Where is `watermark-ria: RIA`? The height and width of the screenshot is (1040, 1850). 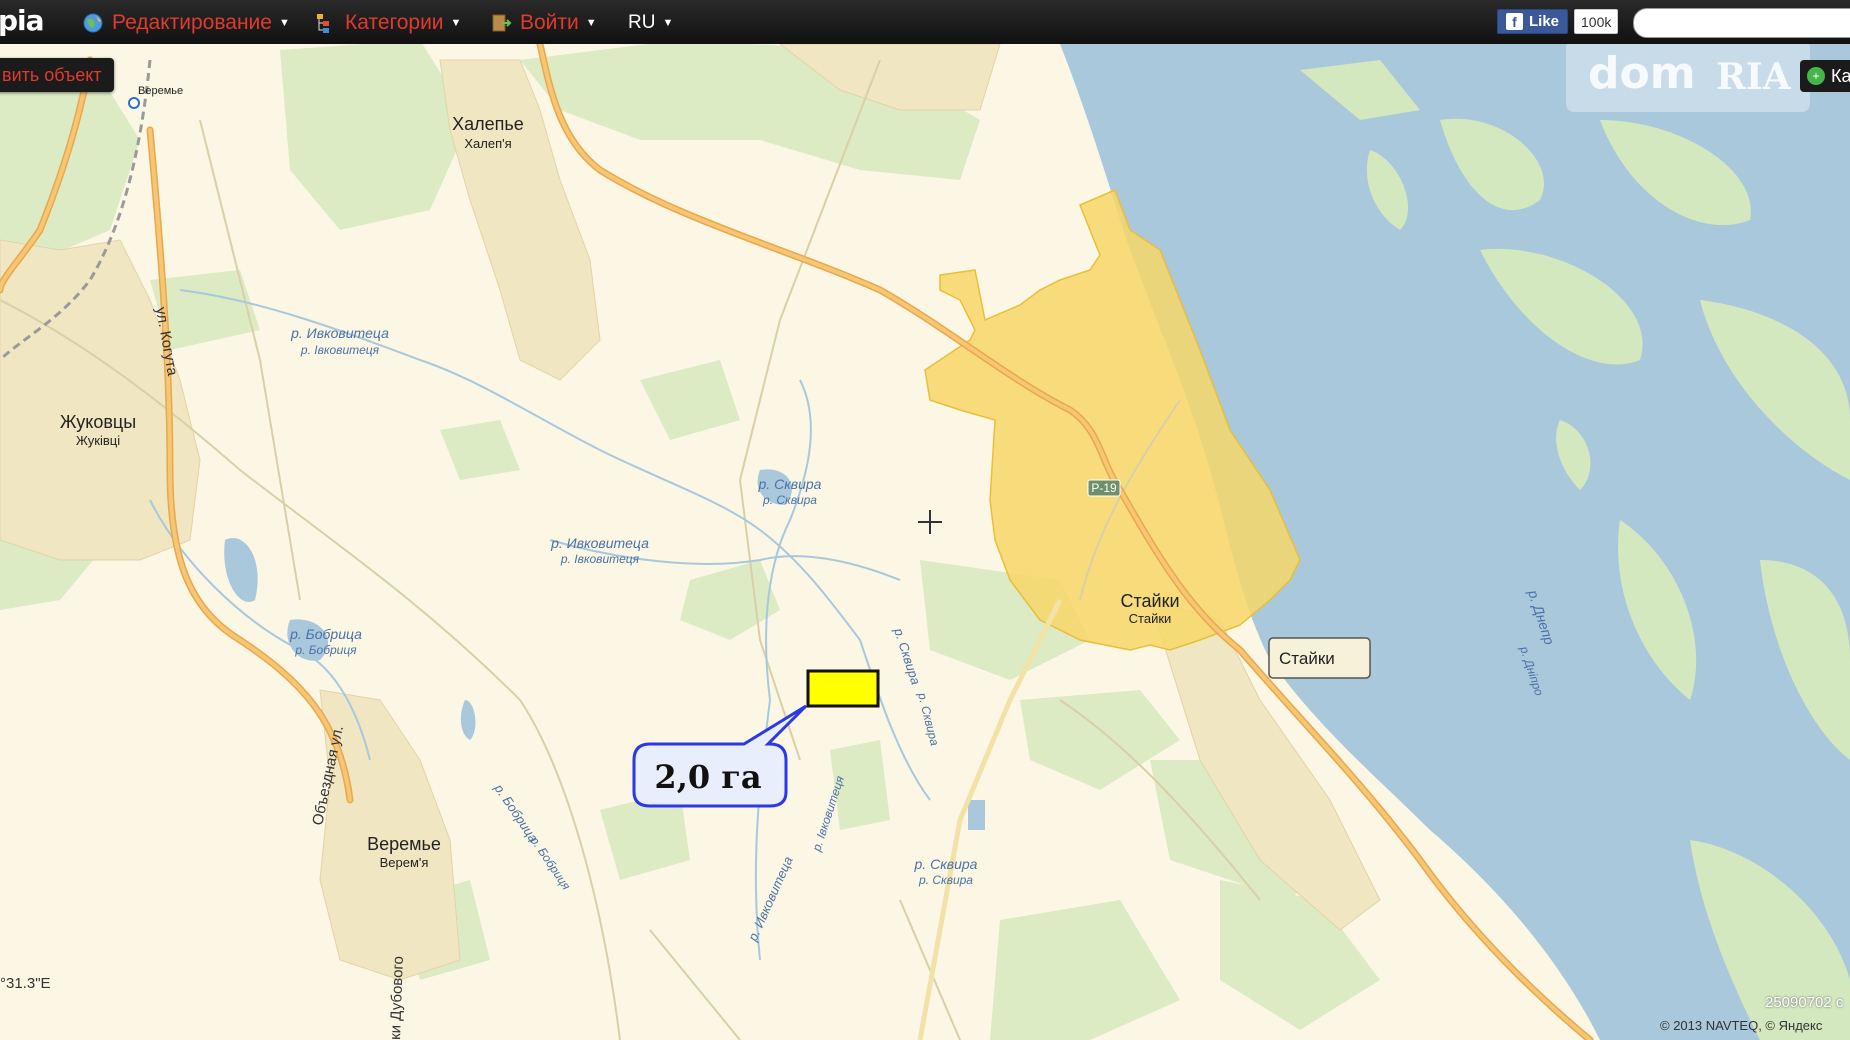 watermark-ria: RIA is located at coordinates (1753, 77).